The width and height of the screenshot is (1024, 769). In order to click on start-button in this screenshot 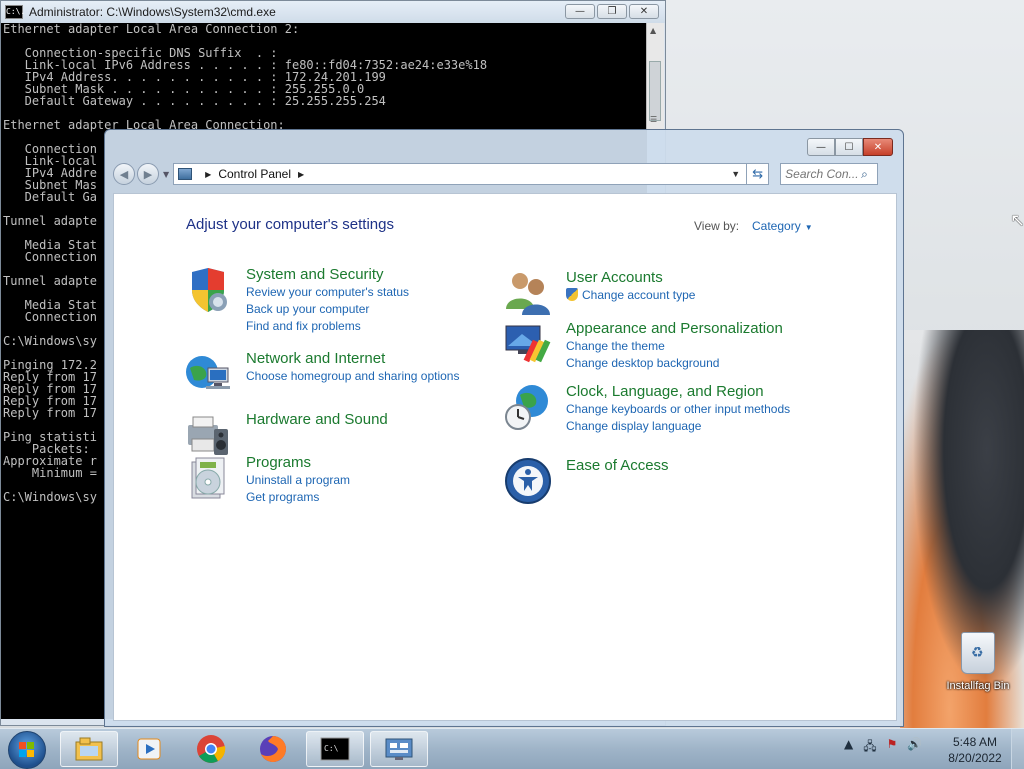, I will do `click(27, 750)`.